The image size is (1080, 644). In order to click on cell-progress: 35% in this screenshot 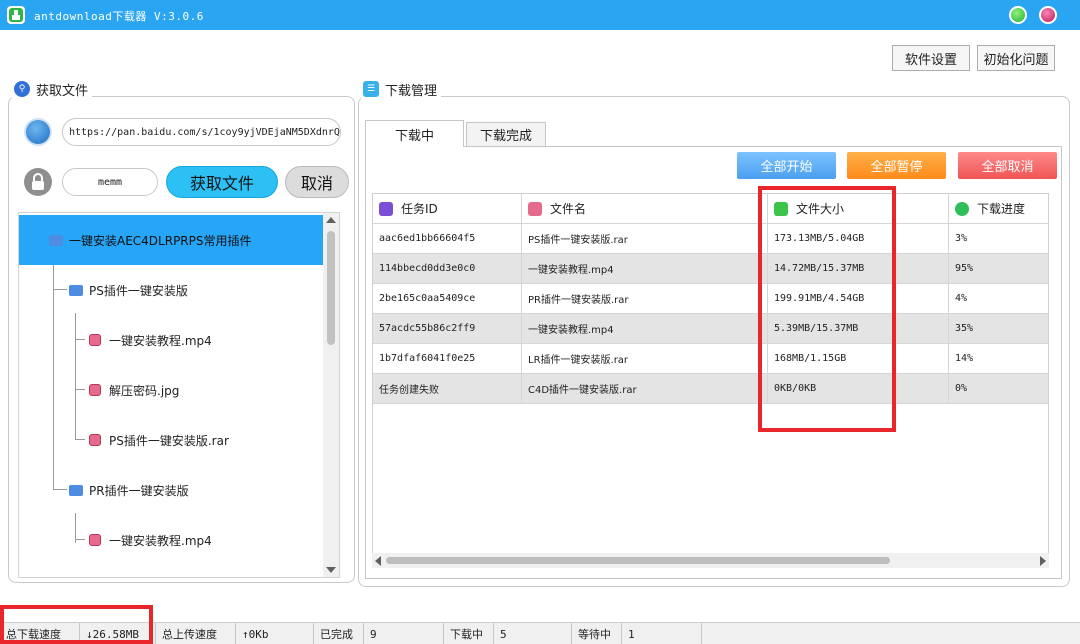, I will do `click(998, 329)`.